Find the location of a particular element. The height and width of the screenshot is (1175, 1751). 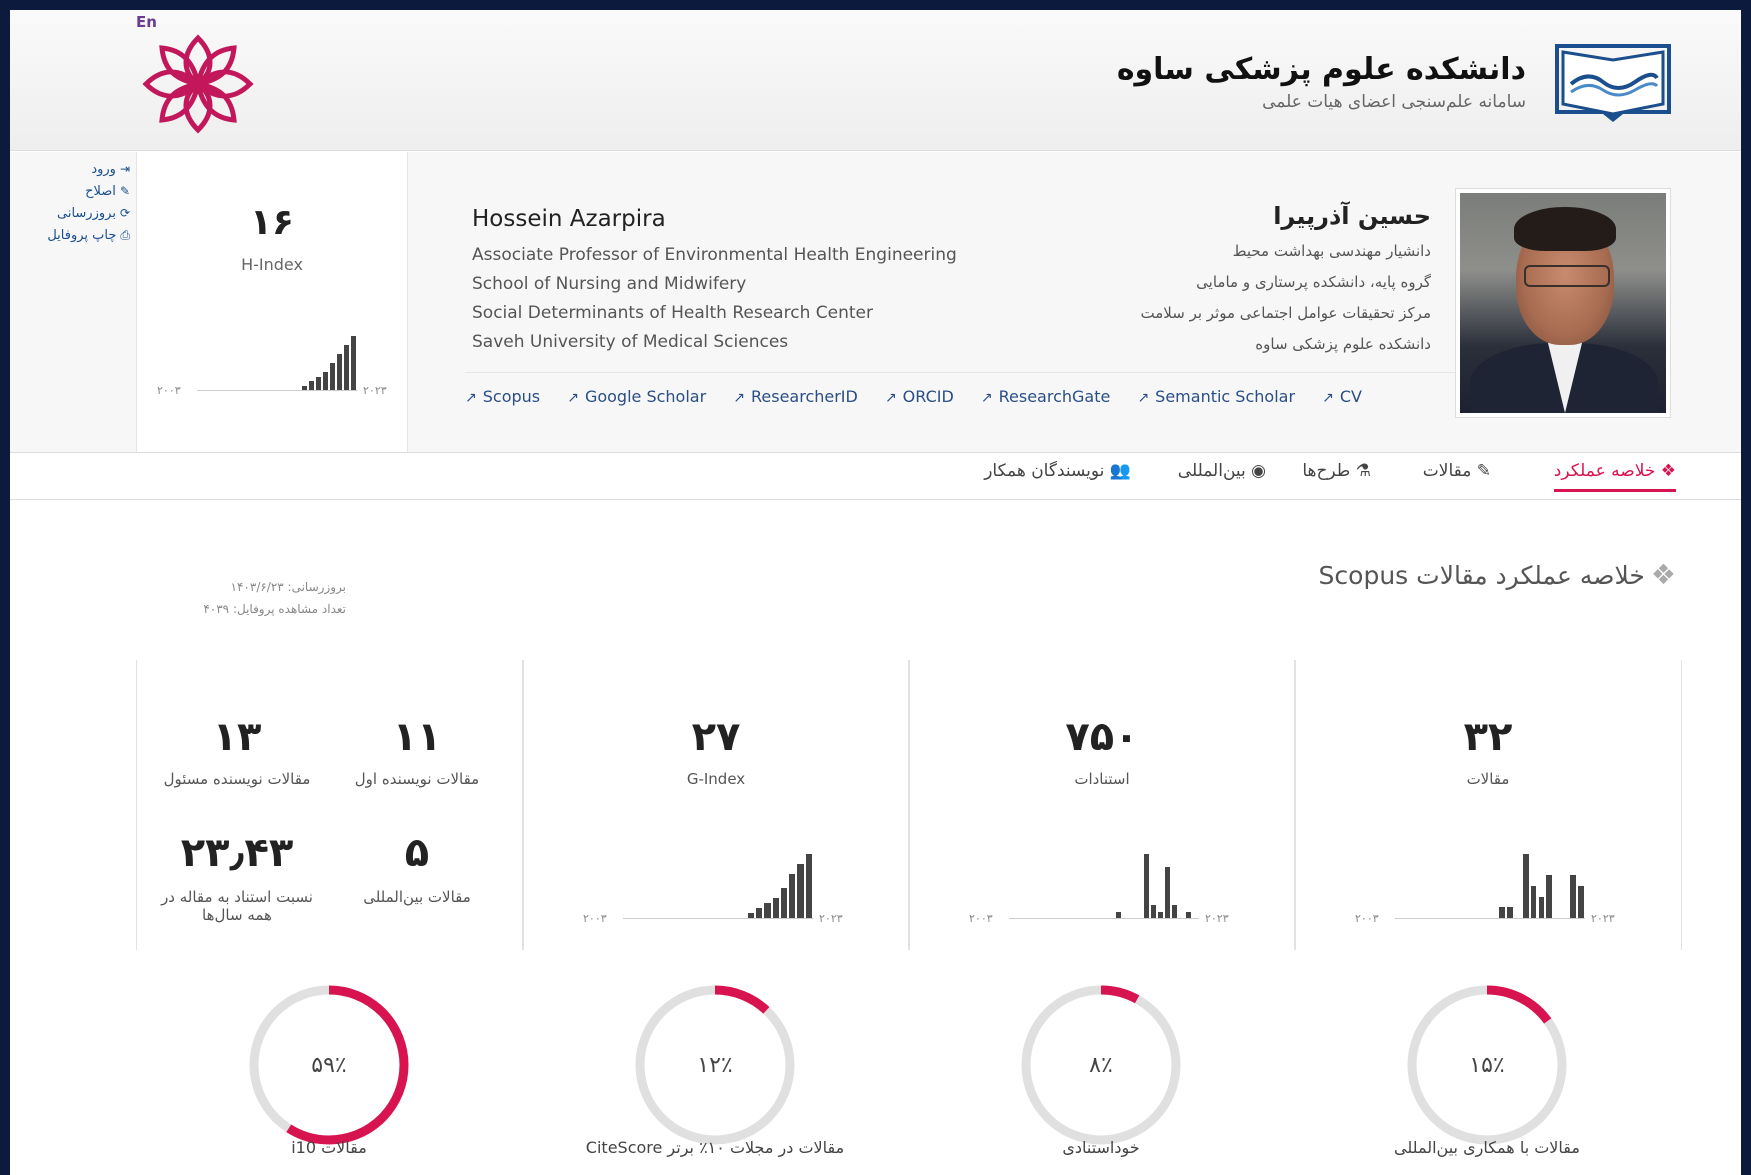

print-link: ⎙چاپ پروفایل is located at coordinates (75, 235).